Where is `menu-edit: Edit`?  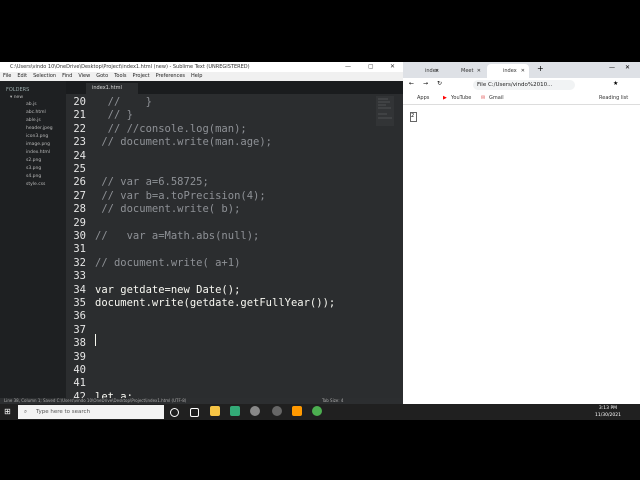
menu-edit: Edit is located at coordinates (22, 76).